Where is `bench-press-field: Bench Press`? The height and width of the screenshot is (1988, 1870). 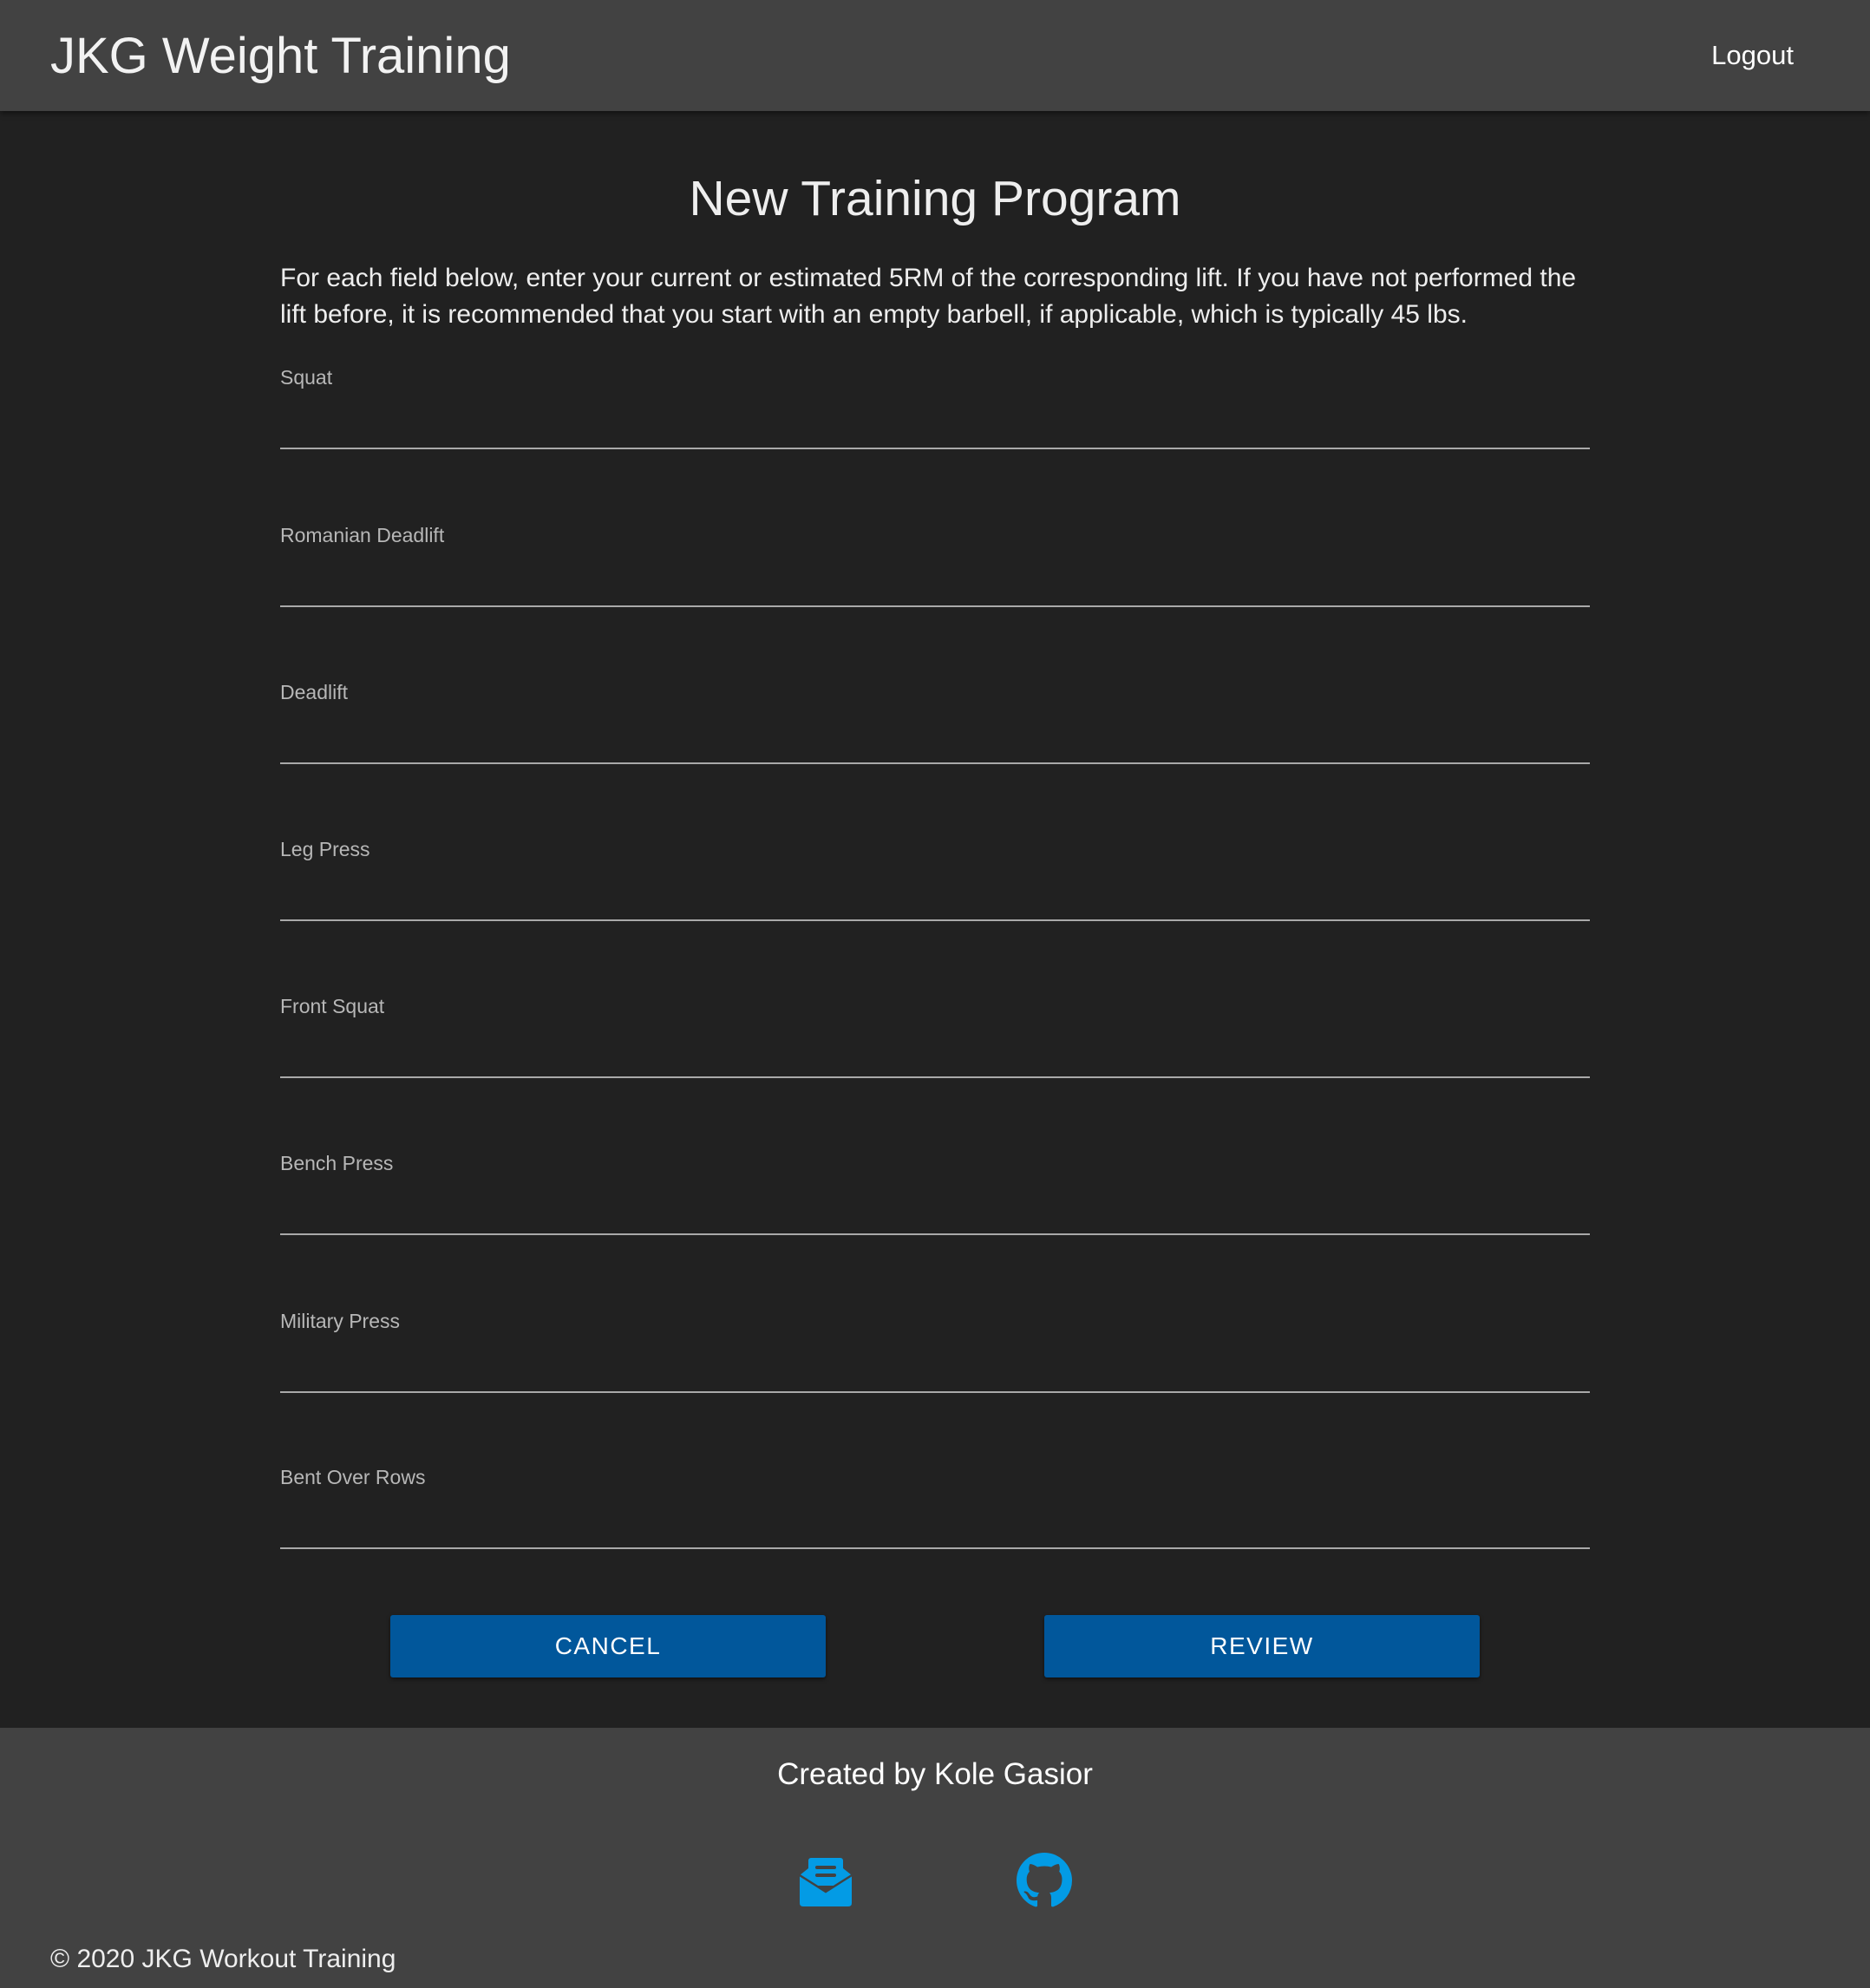
bench-press-field: Bench Press is located at coordinates (935, 1198).